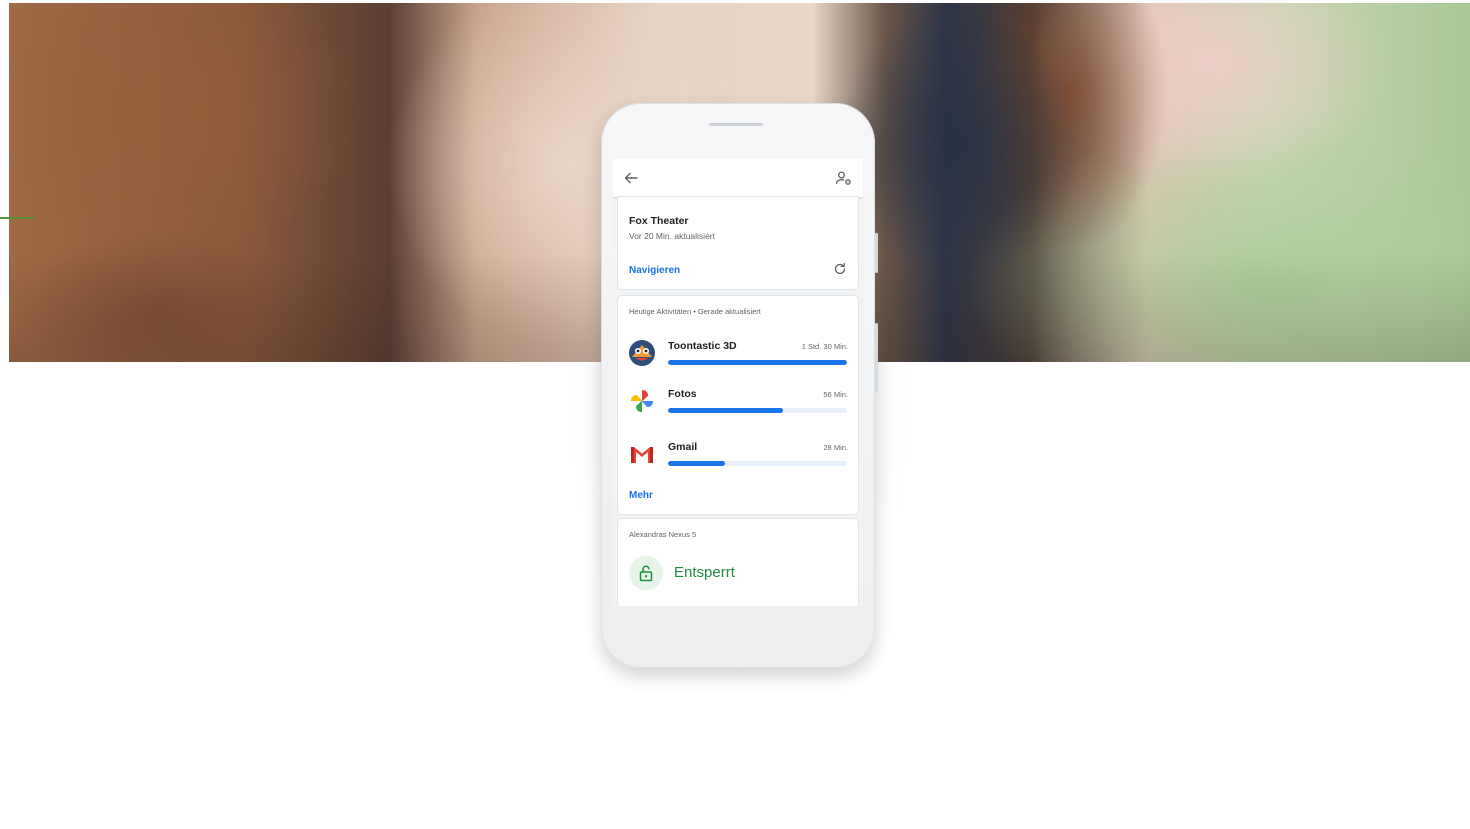 This screenshot has width=1470, height=829. I want to click on lock-status-text: Entsperrt, so click(704, 572).